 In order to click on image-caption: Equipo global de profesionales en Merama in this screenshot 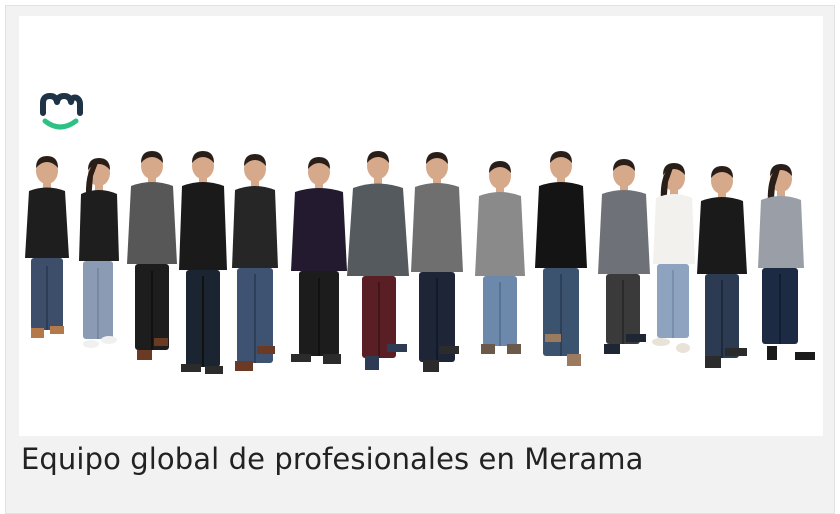, I will do `click(332, 459)`.